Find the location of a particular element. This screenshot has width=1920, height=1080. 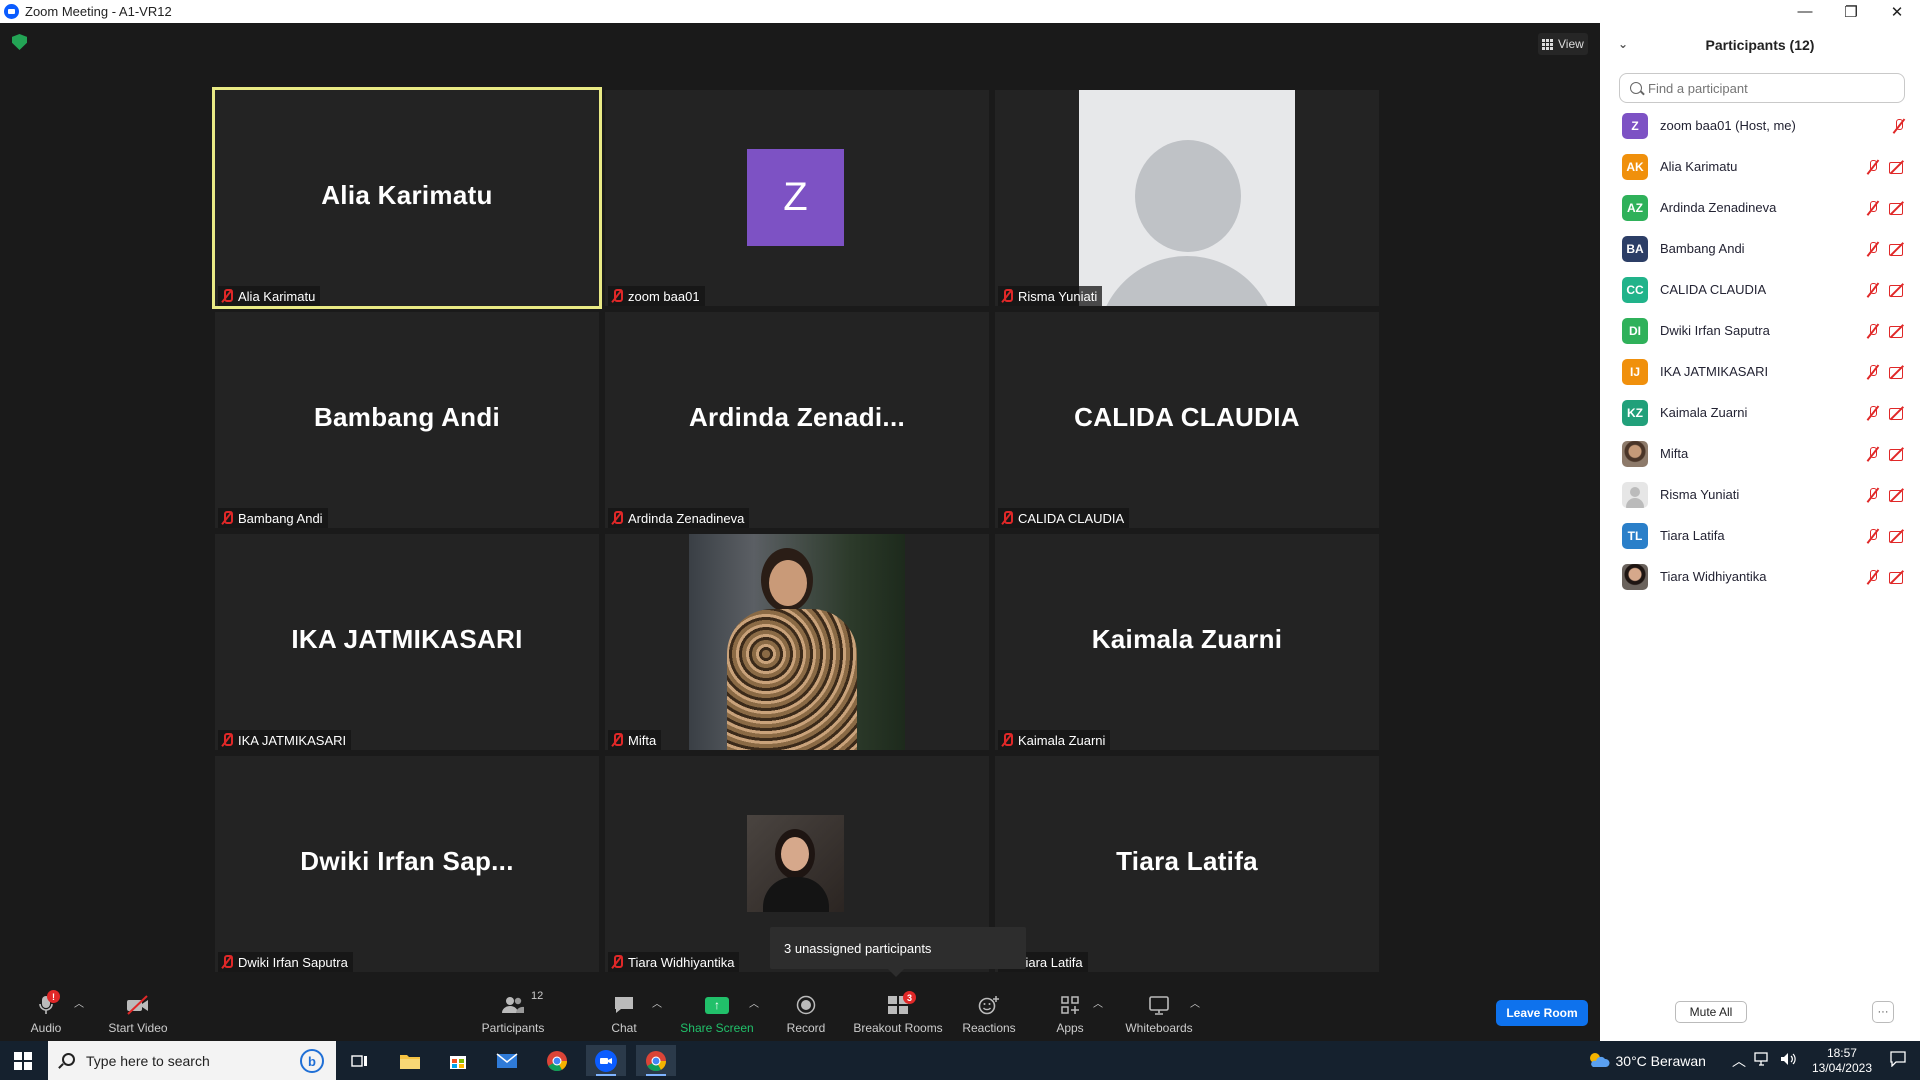

participant-name: Dwiki Irfan Saputra is located at coordinates (1715, 330).